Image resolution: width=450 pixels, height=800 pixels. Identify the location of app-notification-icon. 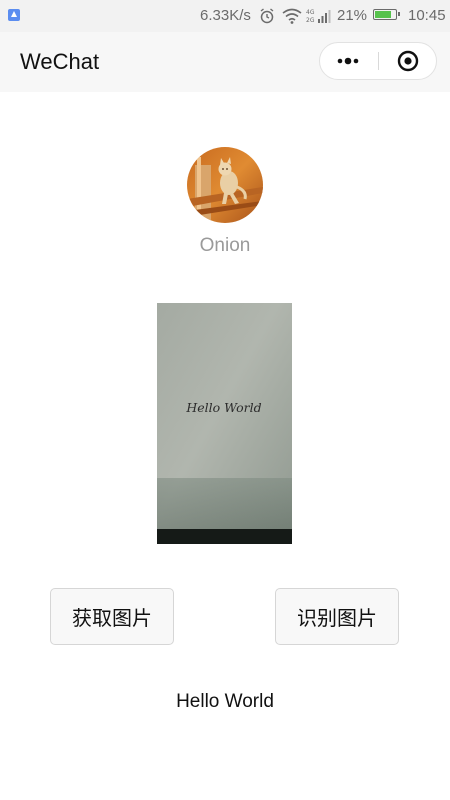
(14, 15).